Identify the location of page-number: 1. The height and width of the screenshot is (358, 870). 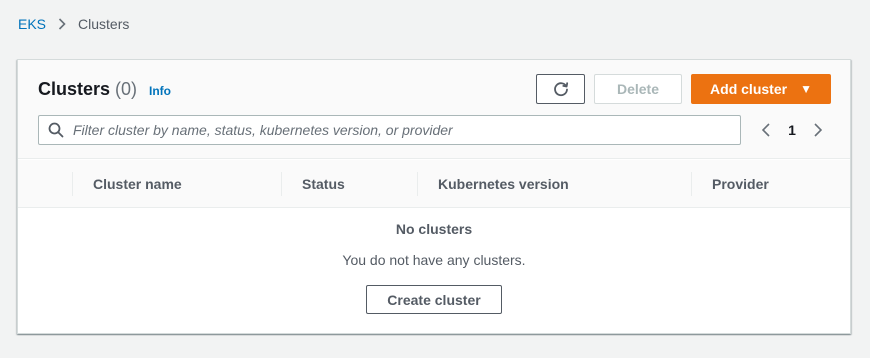
(792, 130).